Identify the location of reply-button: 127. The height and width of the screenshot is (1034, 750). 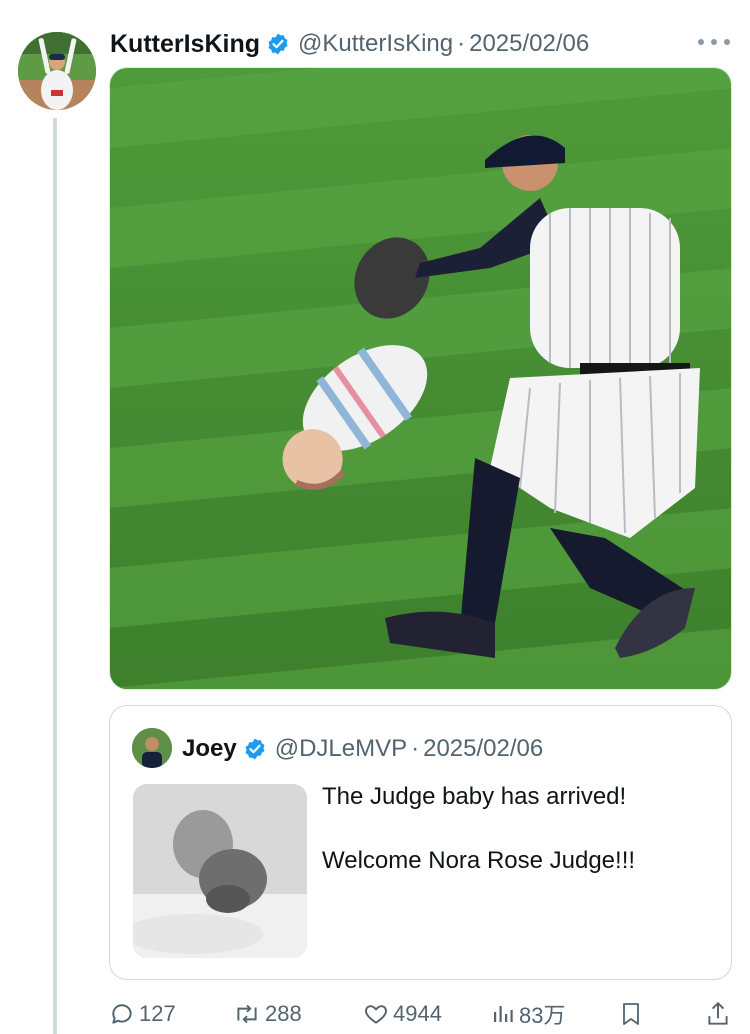
(142, 1014).